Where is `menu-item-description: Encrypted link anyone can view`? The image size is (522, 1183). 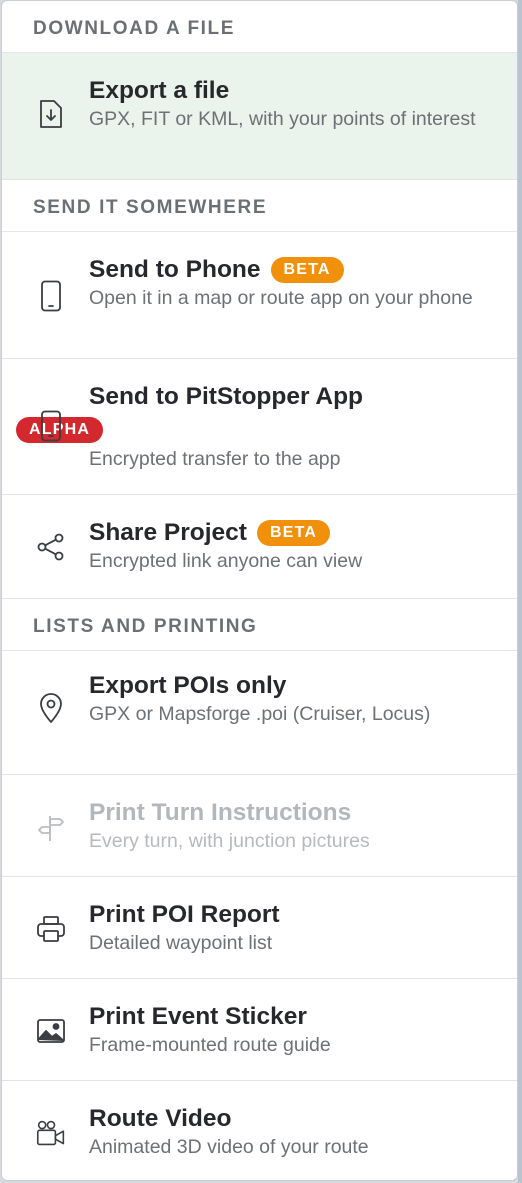 menu-item-description: Encrypted link anyone can view is located at coordinates (226, 561).